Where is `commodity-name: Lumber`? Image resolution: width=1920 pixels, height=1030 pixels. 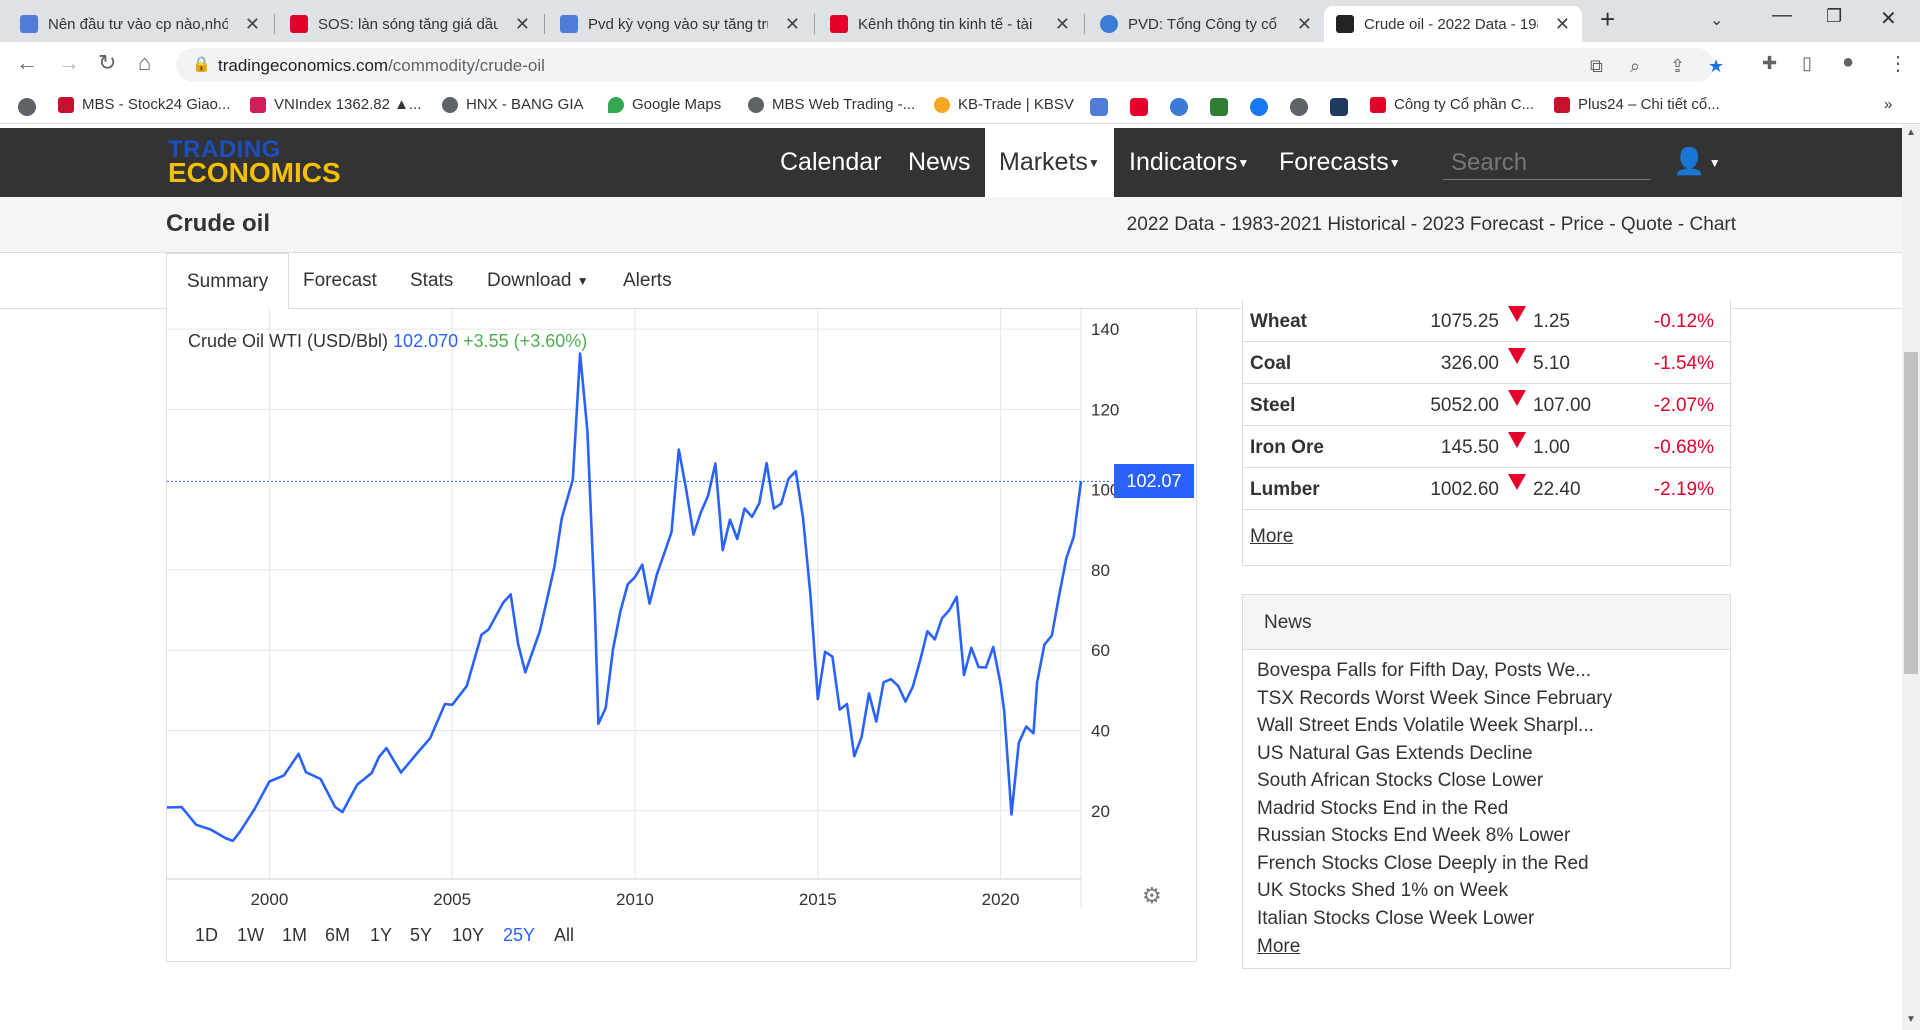
commodity-name: Lumber is located at coordinates (1285, 490).